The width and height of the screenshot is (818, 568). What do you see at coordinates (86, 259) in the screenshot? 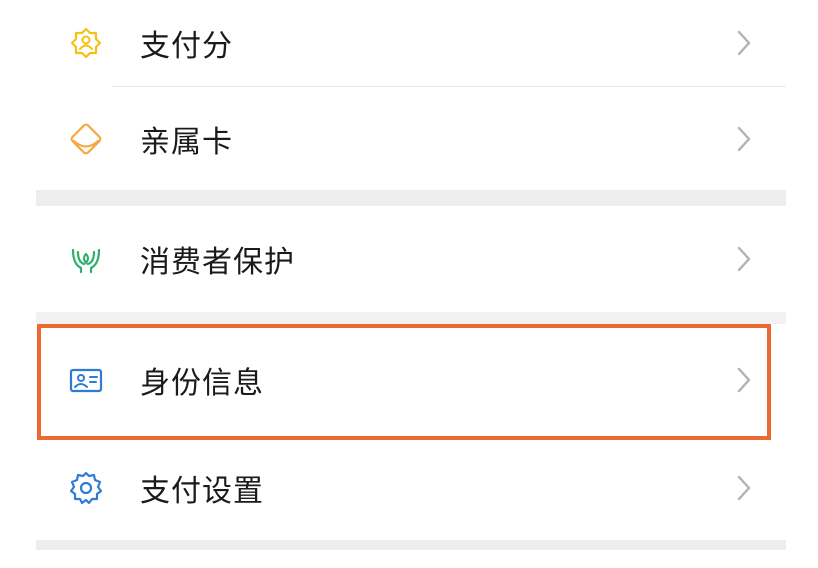
I see `consumer-protection-hands-icon` at bounding box center [86, 259].